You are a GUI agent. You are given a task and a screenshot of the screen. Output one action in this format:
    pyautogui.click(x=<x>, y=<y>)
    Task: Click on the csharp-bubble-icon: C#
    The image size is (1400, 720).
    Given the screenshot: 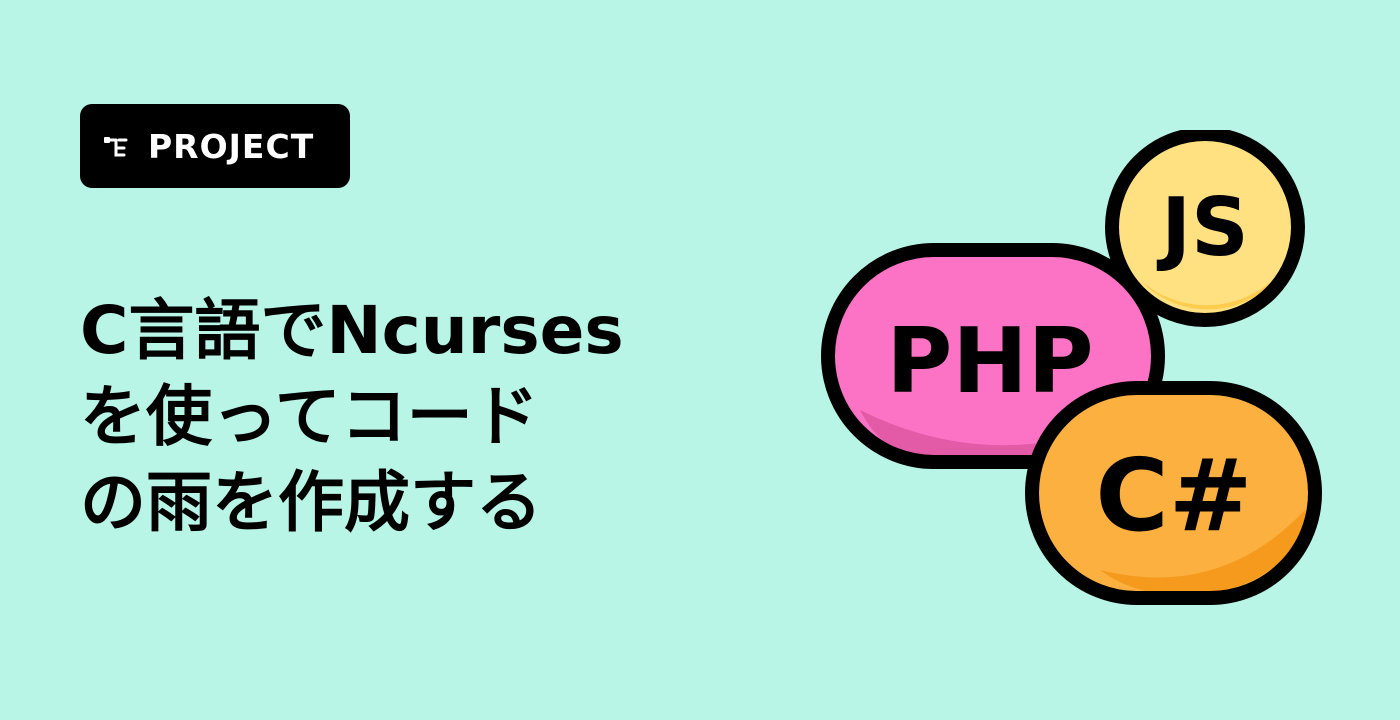 What is the action you would take?
    pyautogui.click(x=1173, y=493)
    